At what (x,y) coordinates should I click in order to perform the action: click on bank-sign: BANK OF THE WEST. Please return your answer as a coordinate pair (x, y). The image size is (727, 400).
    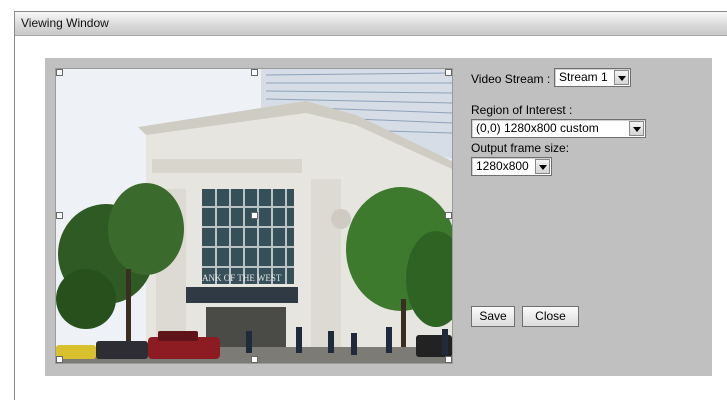
    Looking at the image, I should click on (239, 278).